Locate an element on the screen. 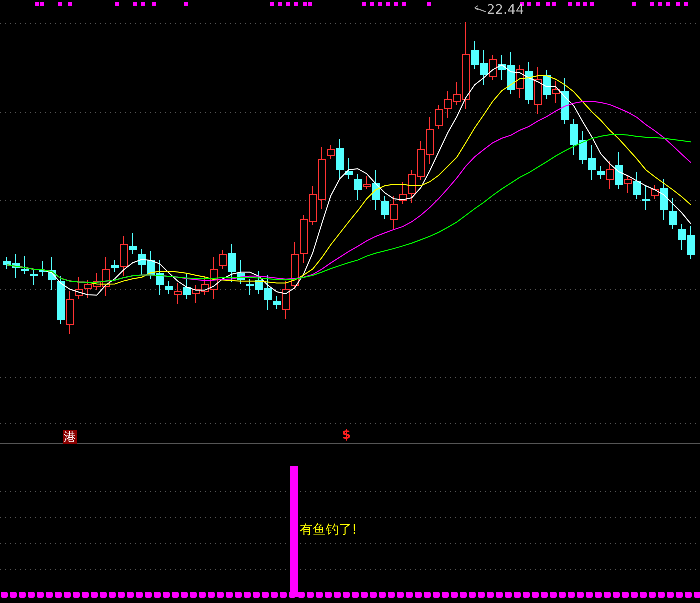 The width and height of the screenshot is (700, 603). pointer-icon is located at coordinates (480, 9).